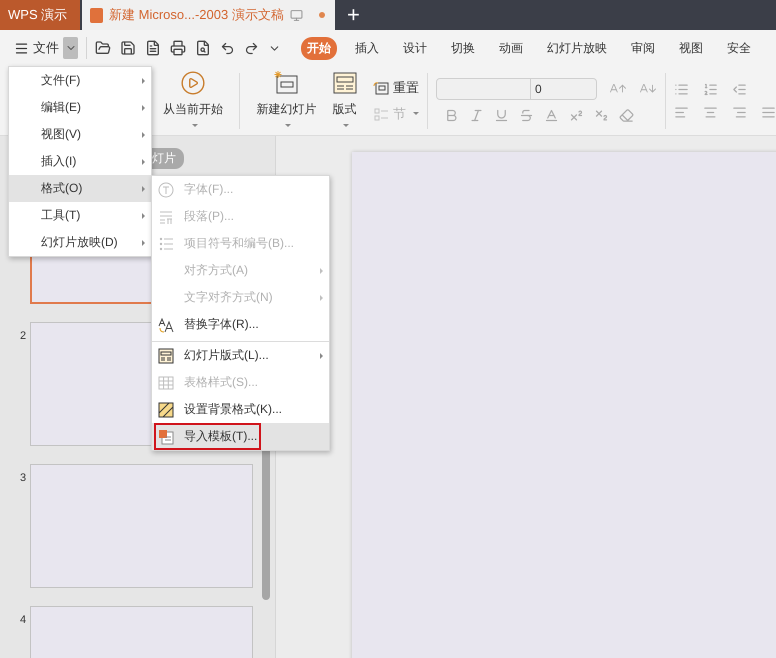 The image size is (776, 658). I want to click on slide-number: 3, so click(23, 478).